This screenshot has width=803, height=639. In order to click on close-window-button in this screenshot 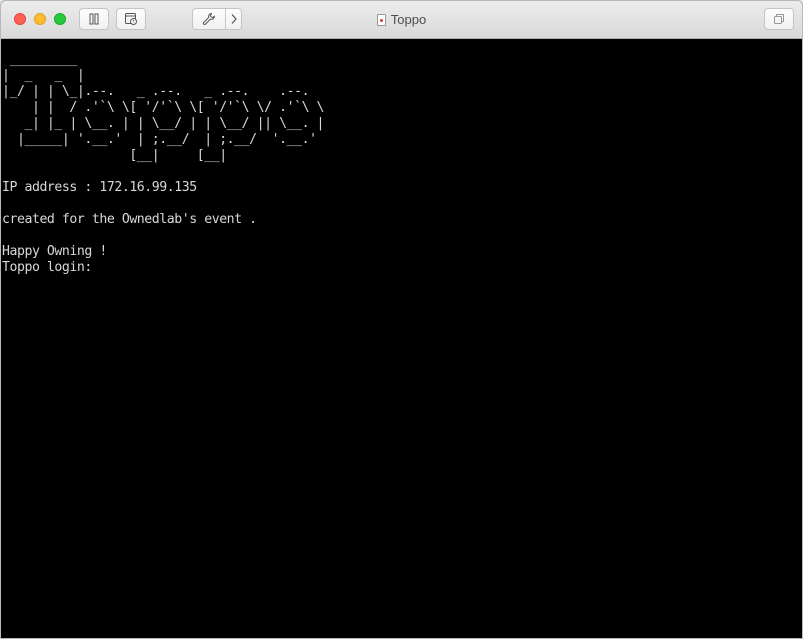, I will do `click(20, 19)`.